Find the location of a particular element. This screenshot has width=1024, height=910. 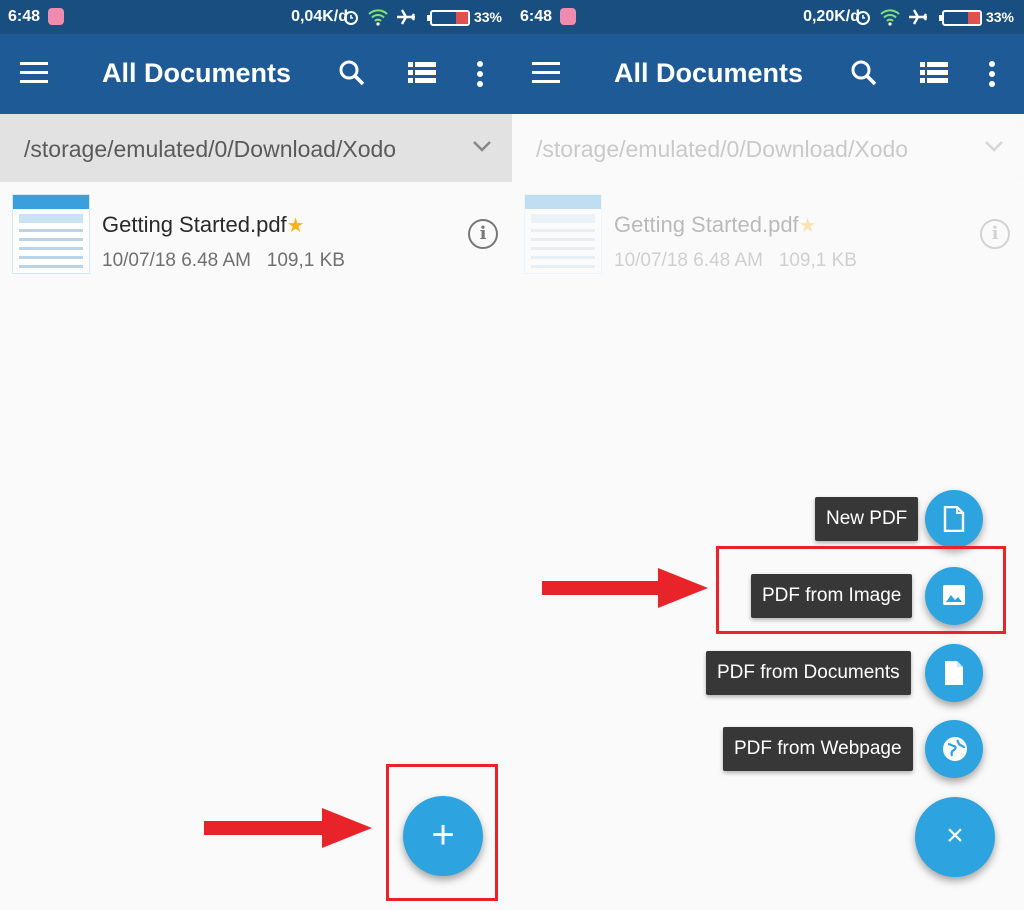

pdf-from-webpage-button is located at coordinates (954, 749).